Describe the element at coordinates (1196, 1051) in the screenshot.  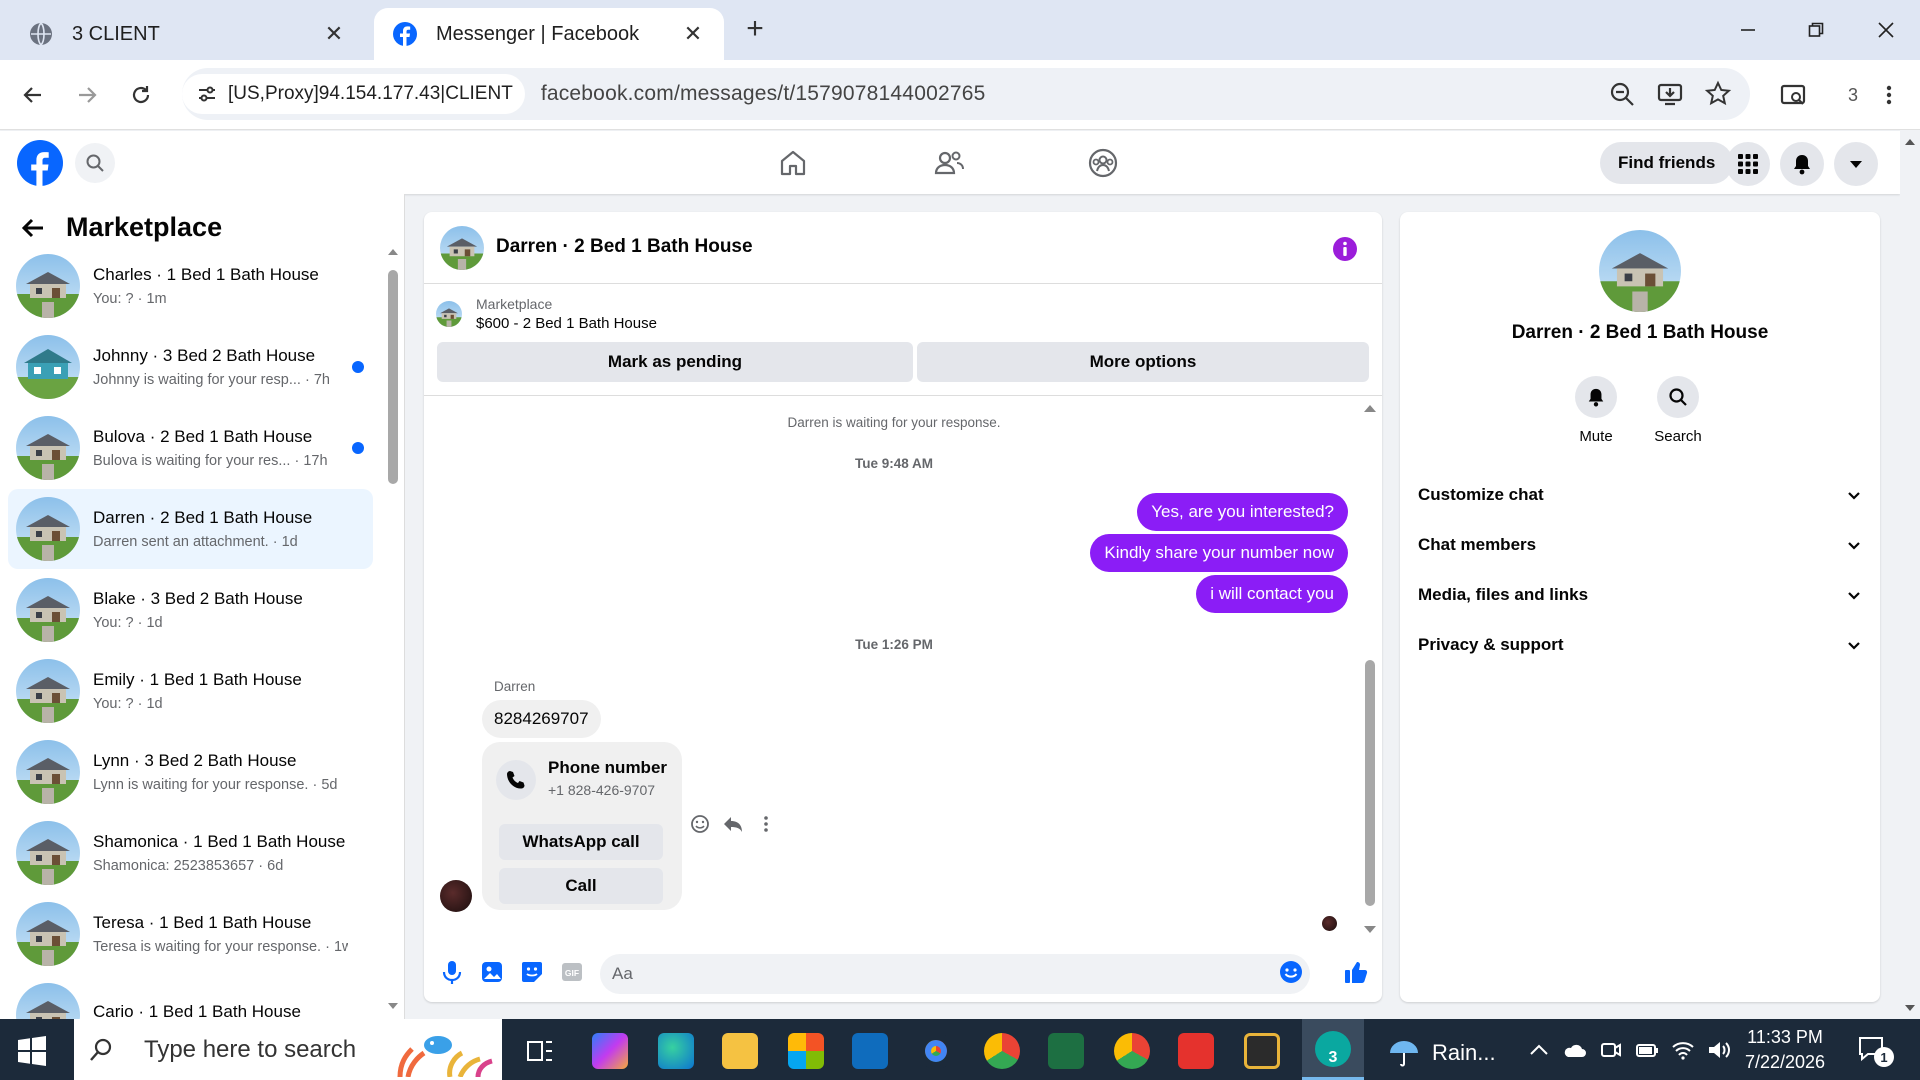
I see `anydesk-icon` at that location.